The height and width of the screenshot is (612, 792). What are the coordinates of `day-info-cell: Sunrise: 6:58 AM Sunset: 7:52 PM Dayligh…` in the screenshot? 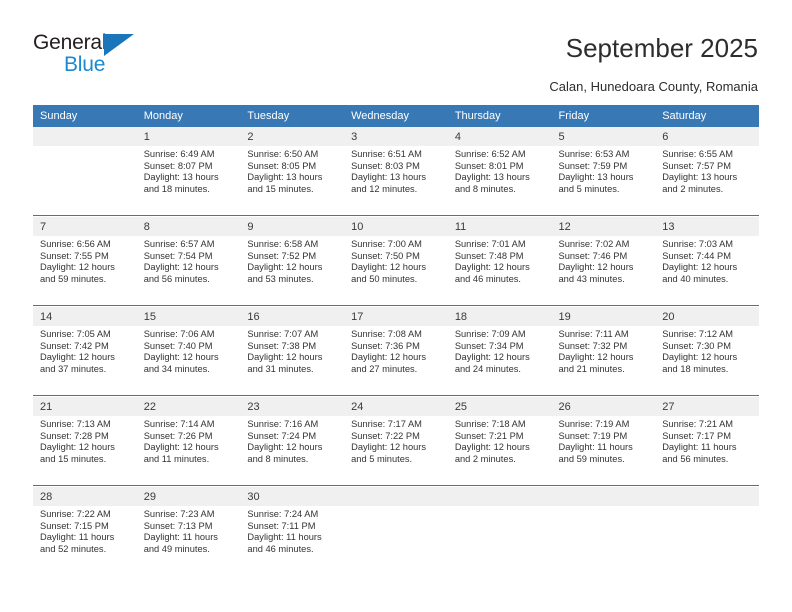 It's located at (292, 271).